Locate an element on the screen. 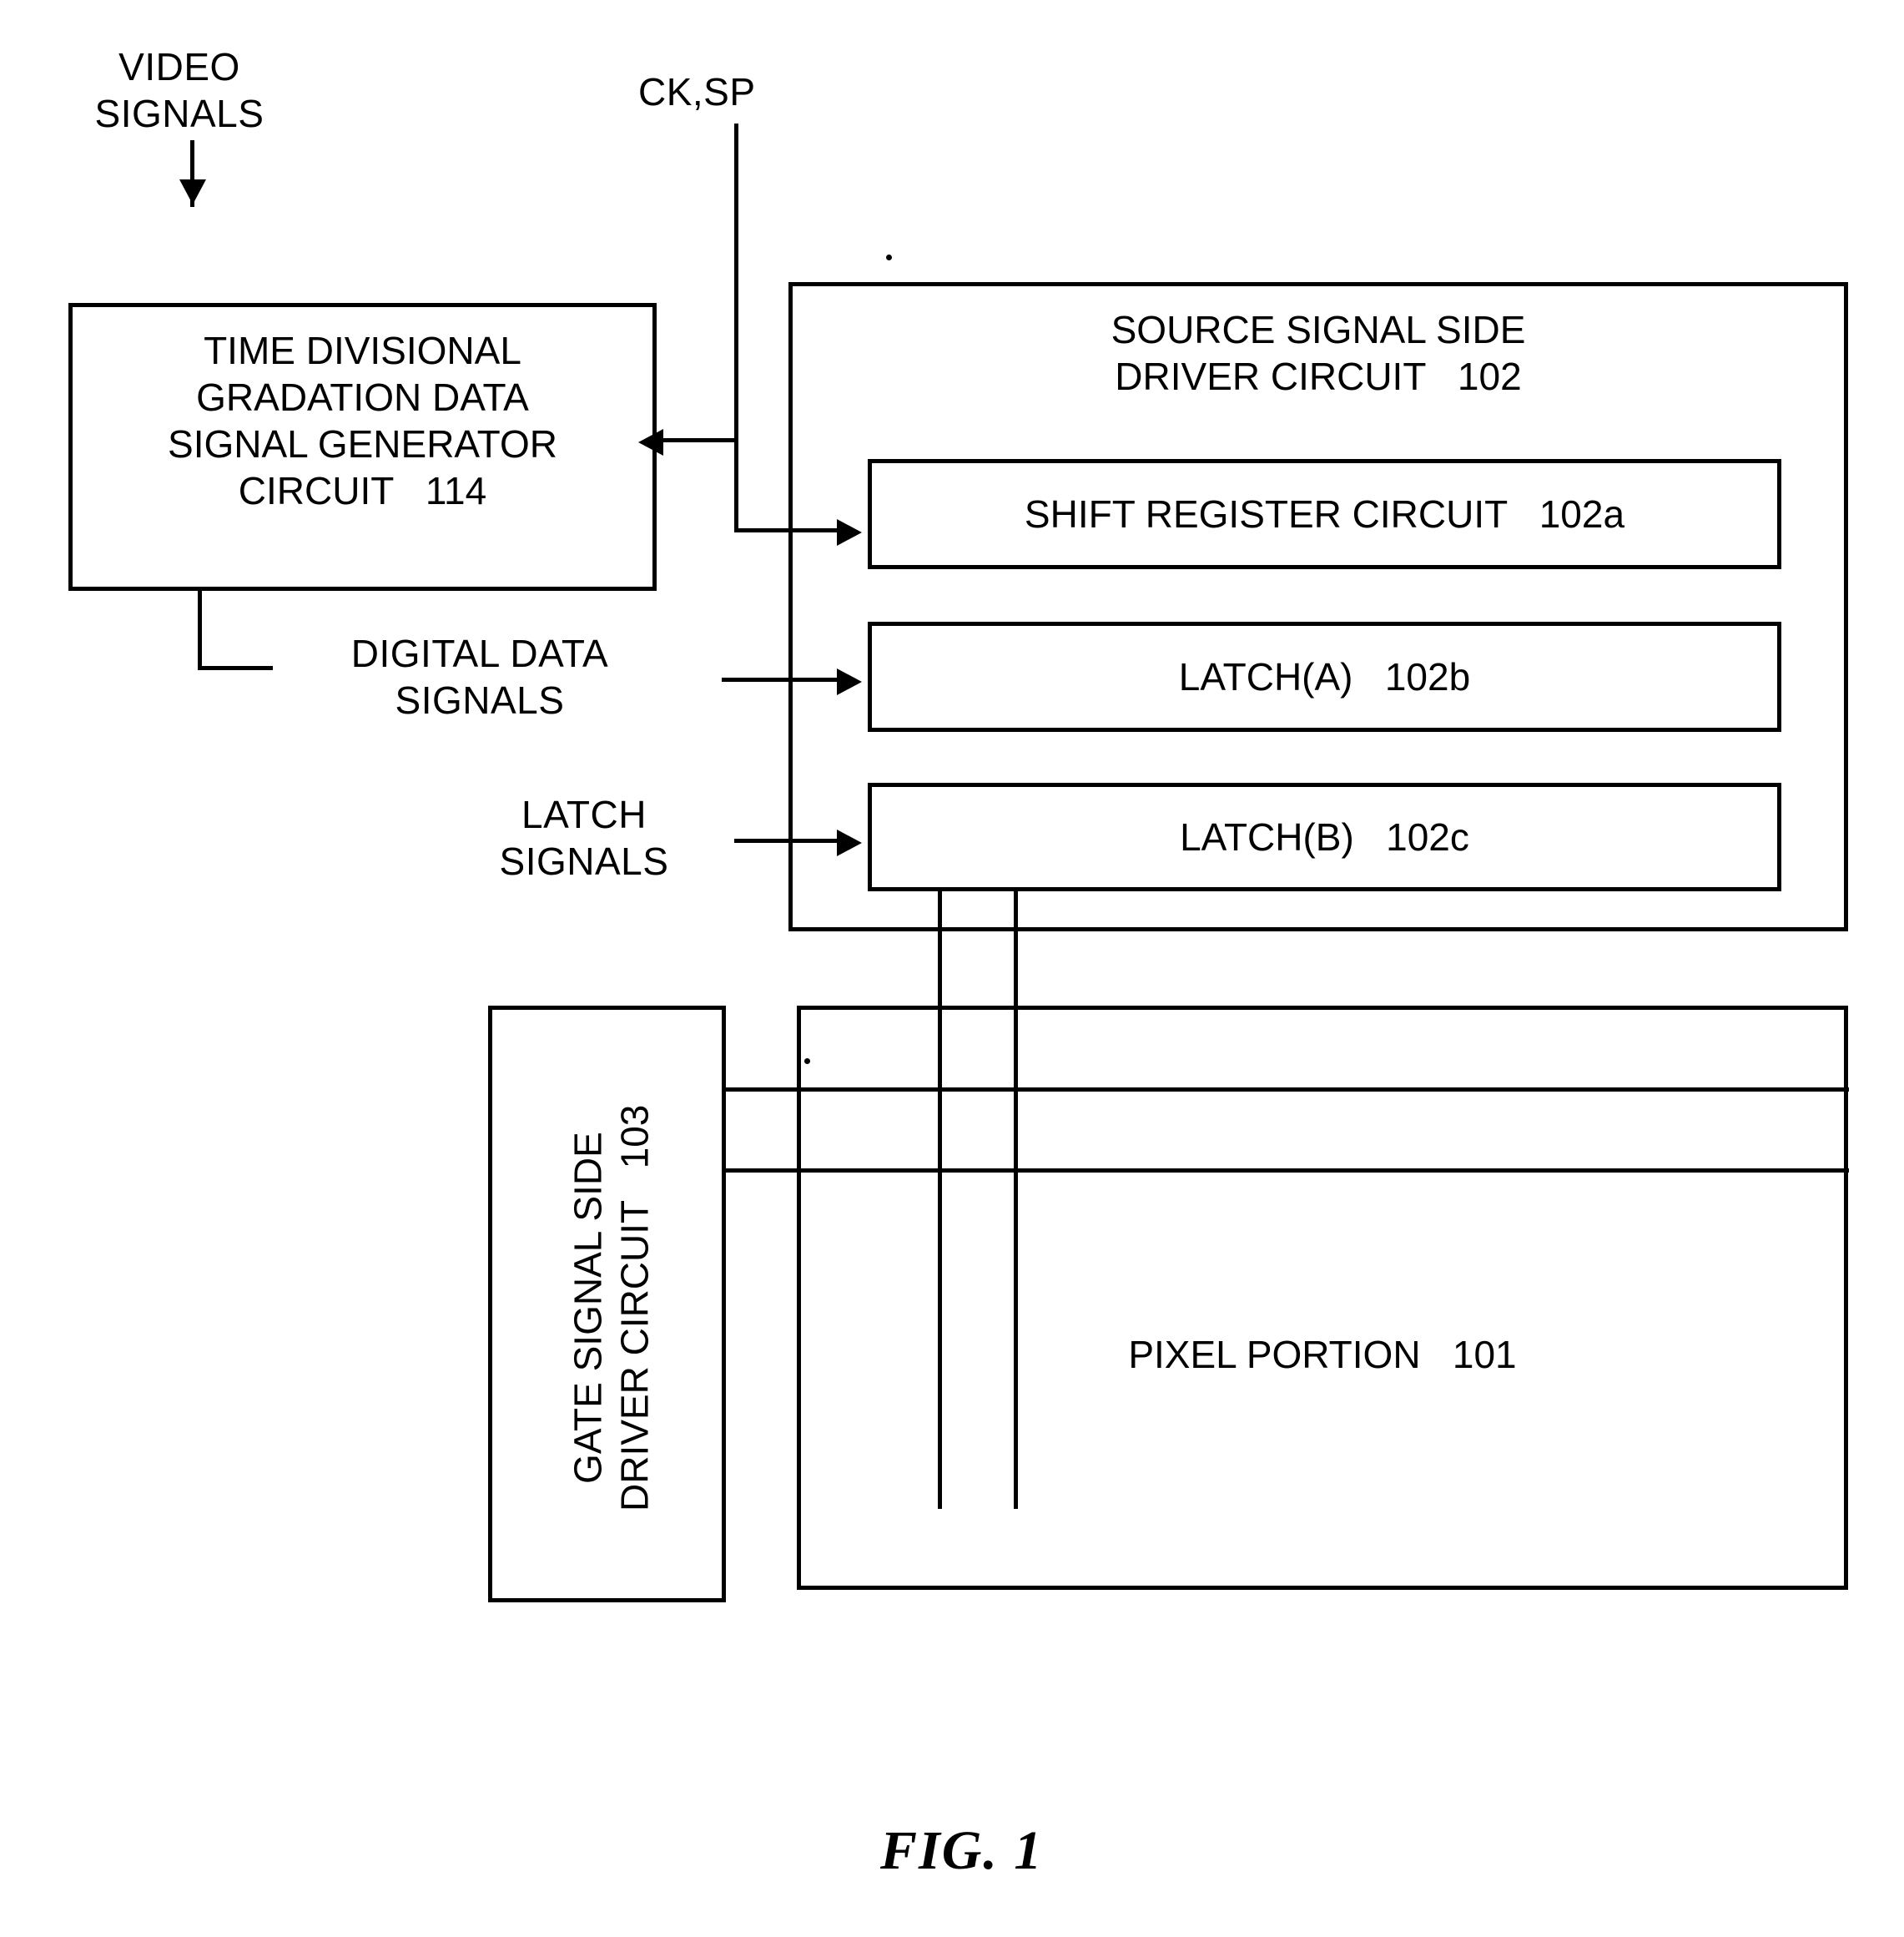 The height and width of the screenshot is (1937, 1904). shift-register-label: SHIFT REGISTER CIRCUIT 102a is located at coordinates (1324, 514).